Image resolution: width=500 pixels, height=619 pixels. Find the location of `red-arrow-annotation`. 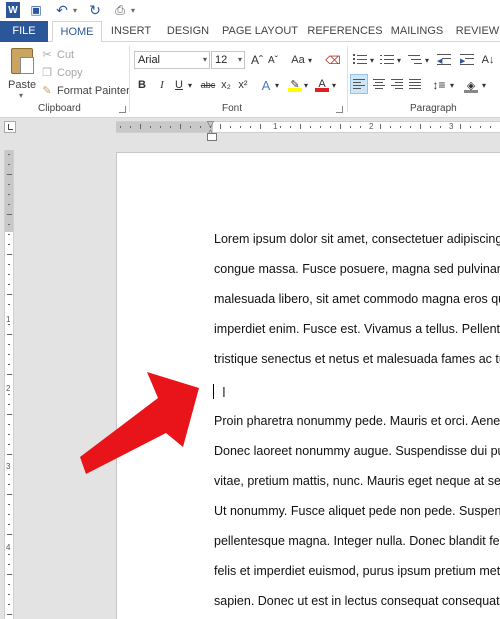

red-arrow-annotation is located at coordinates (139, 423).